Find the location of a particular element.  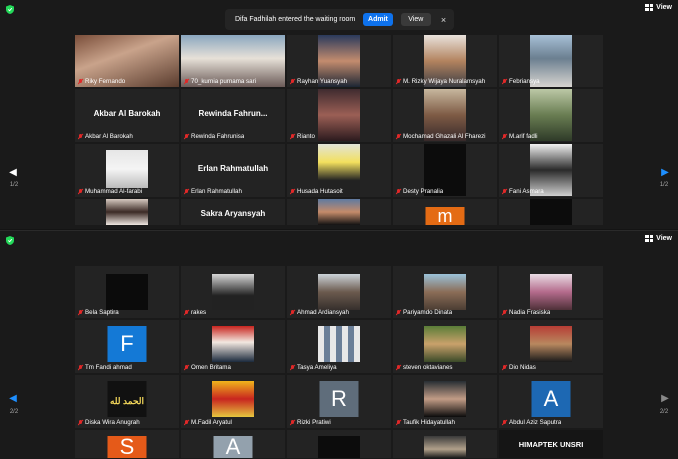

participant-tile: Riky Fernando is located at coordinates (127, 61).